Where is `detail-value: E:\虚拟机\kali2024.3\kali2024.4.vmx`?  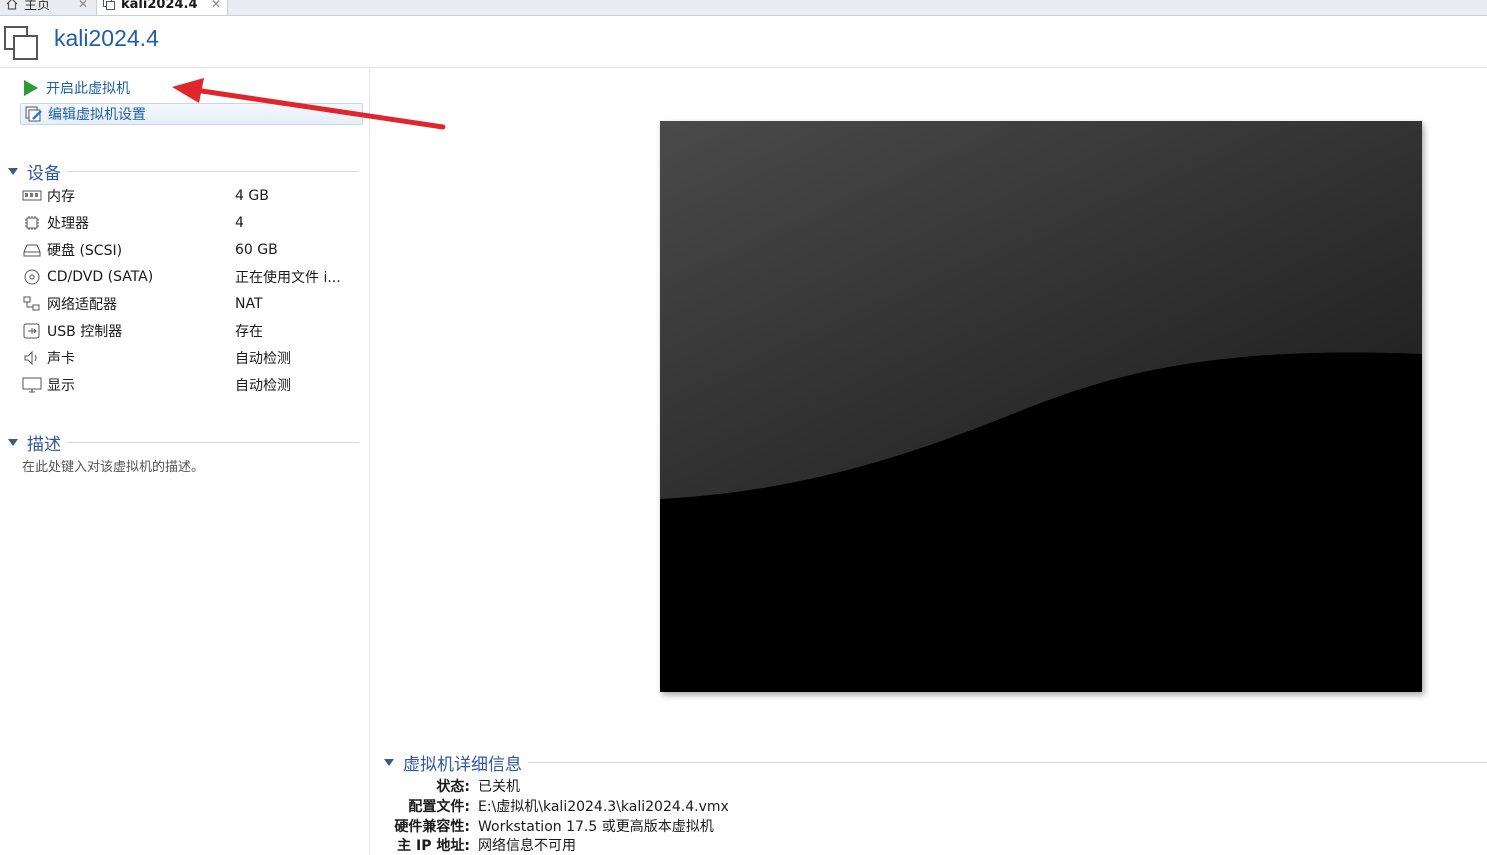
detail-value: E:\虚拟机\kali2024.3\kali2024.4.vmx is located at coordinates (603, 807).